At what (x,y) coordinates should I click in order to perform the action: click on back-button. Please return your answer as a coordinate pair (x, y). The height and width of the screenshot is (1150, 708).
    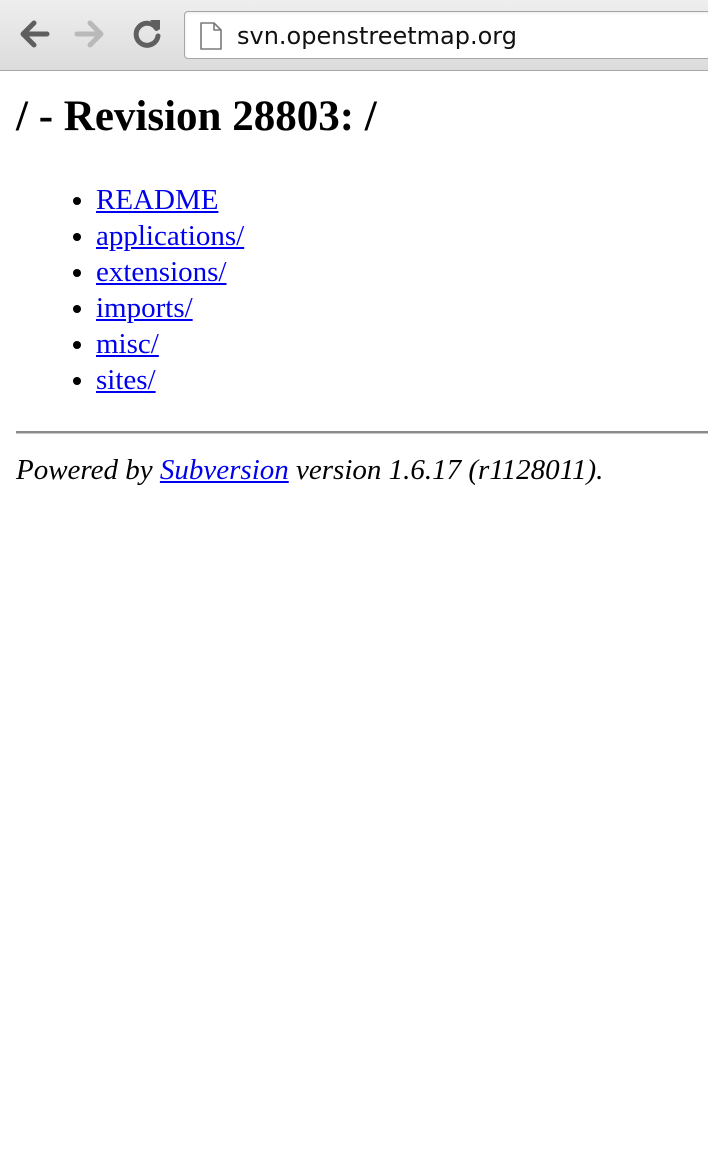
    Looking at the image, I should click on (34, 34).